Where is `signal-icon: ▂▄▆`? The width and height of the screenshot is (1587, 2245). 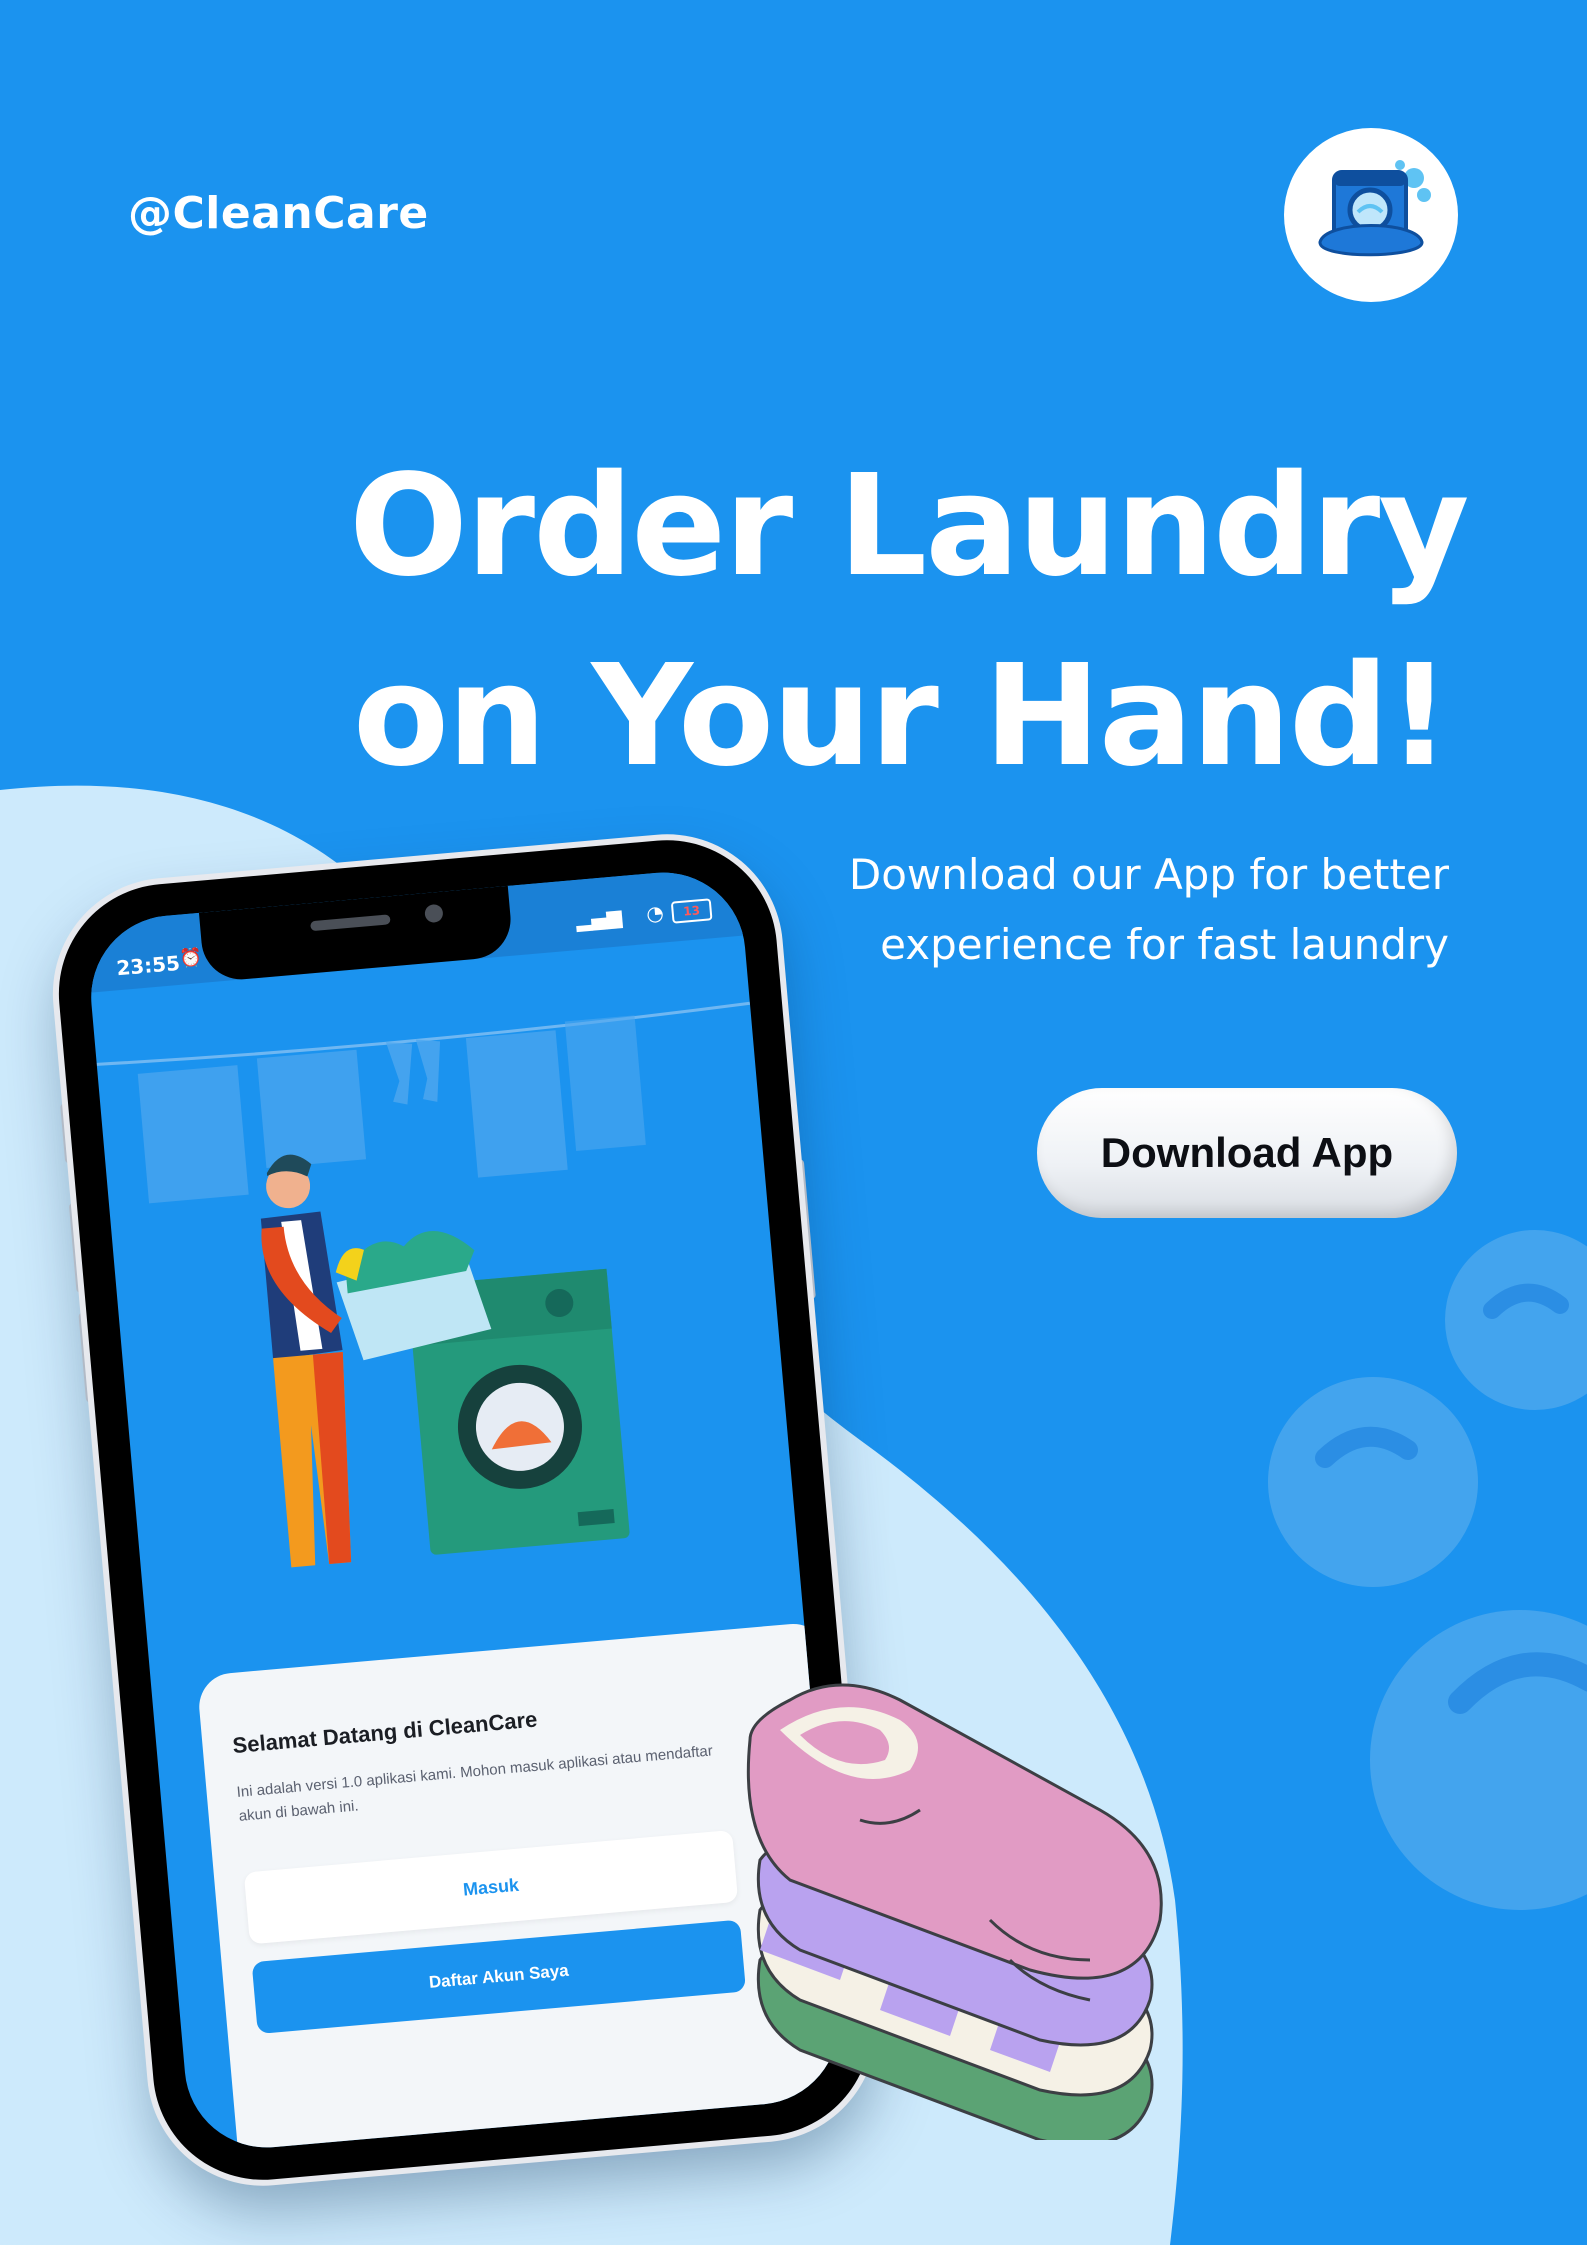
signal-icon: ▂▄▆ is located at coordinates (598, 918).